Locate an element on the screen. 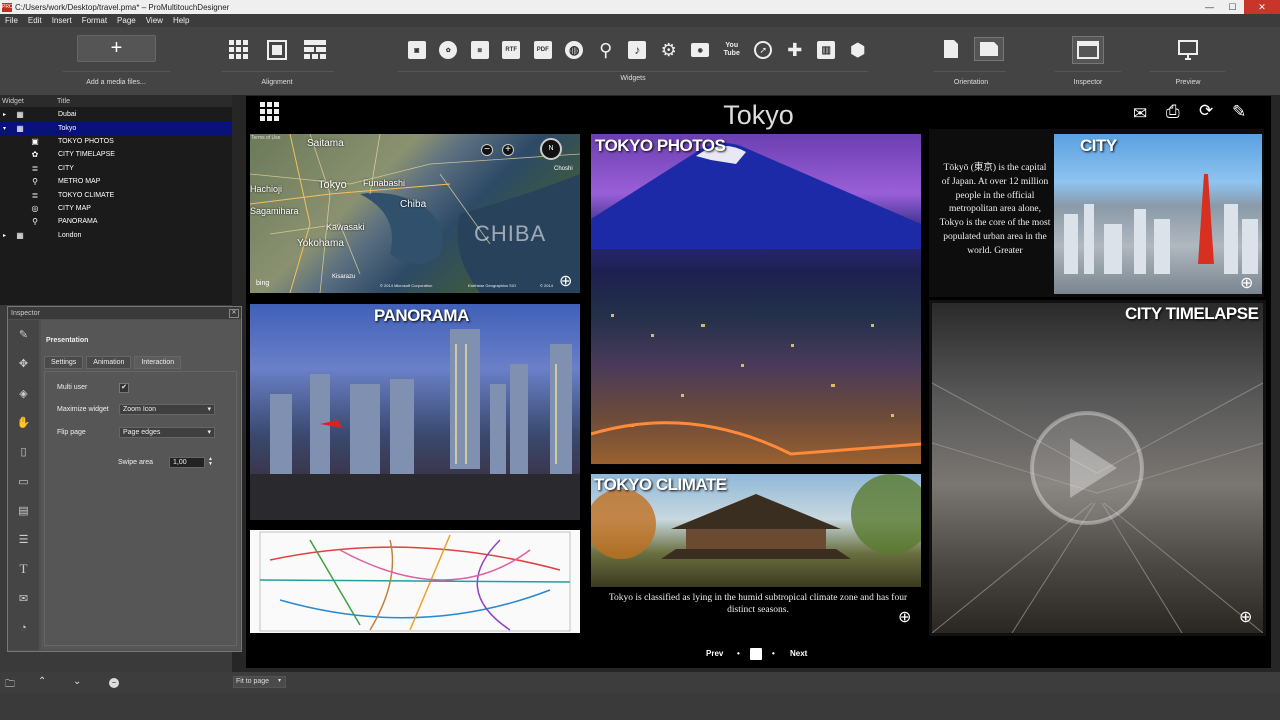  minimize-button: — is located at coordinates (1209, 7).